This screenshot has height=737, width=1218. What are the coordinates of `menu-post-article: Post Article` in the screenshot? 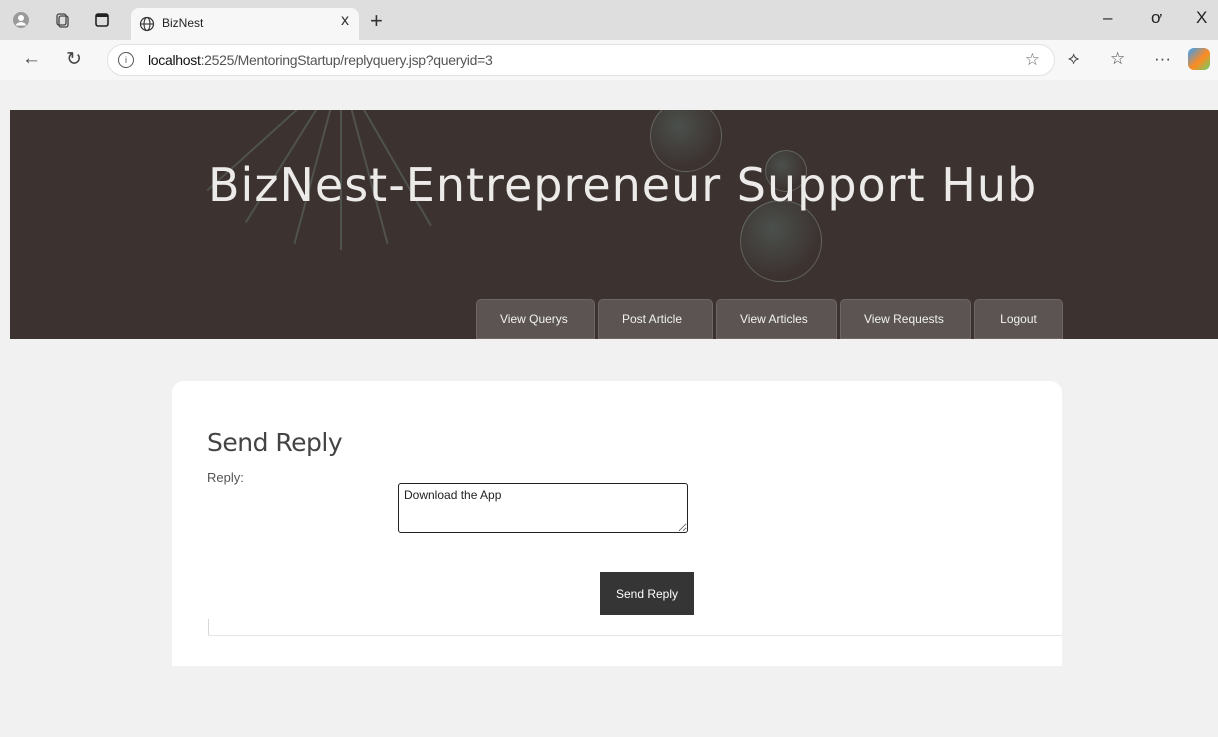 It's located at (655, 319).